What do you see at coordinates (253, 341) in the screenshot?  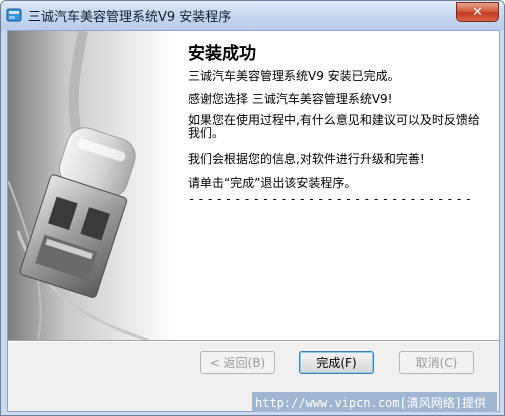 I see `separator-line` at bounding box center [253, 341].